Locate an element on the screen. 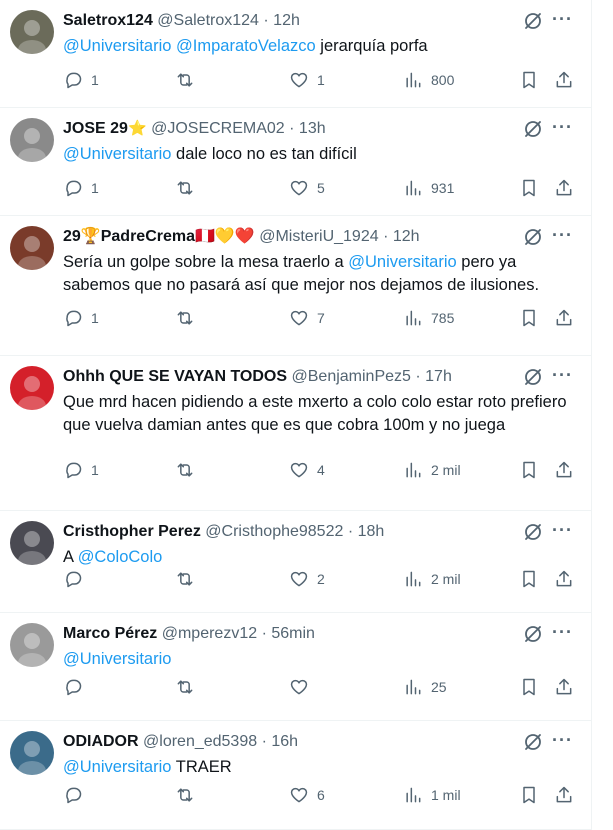 Image resolution: width=613 pixels, height=830 pixels. views-button: 25 is located at coordinates (425, 687).